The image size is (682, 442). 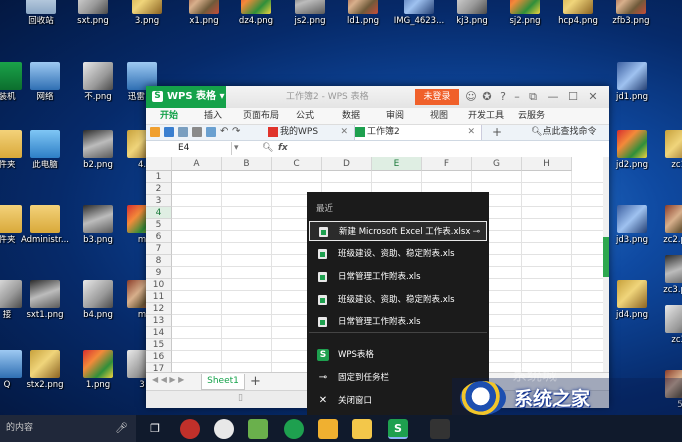 I want to click on row-header: 12, so click(x=159, y=309).